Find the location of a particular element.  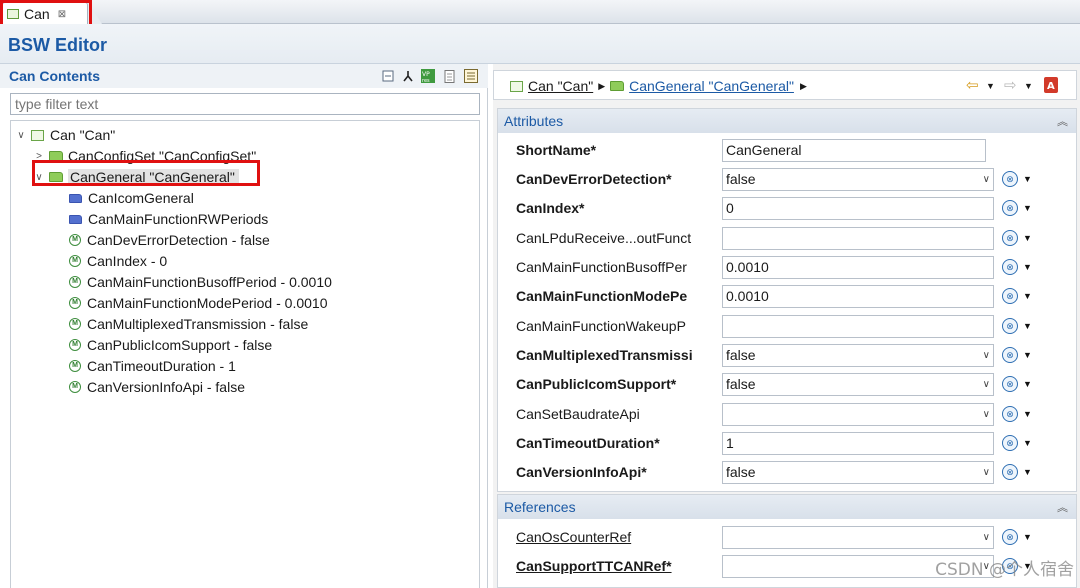

layout-icon is located at coordinates (471, 76).